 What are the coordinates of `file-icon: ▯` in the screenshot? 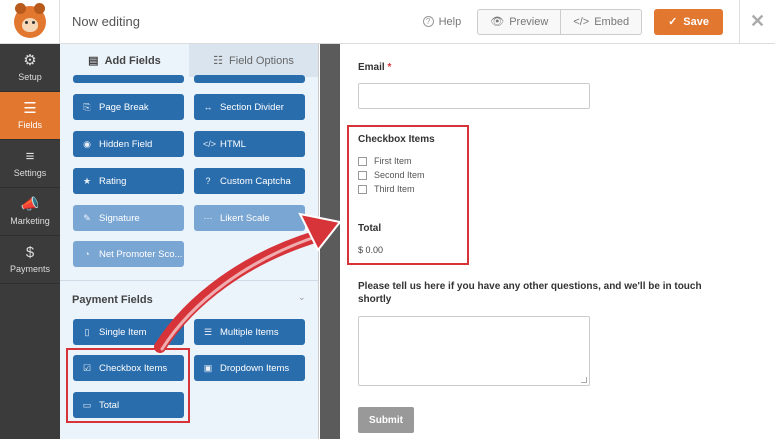 It's located at (87, 331).